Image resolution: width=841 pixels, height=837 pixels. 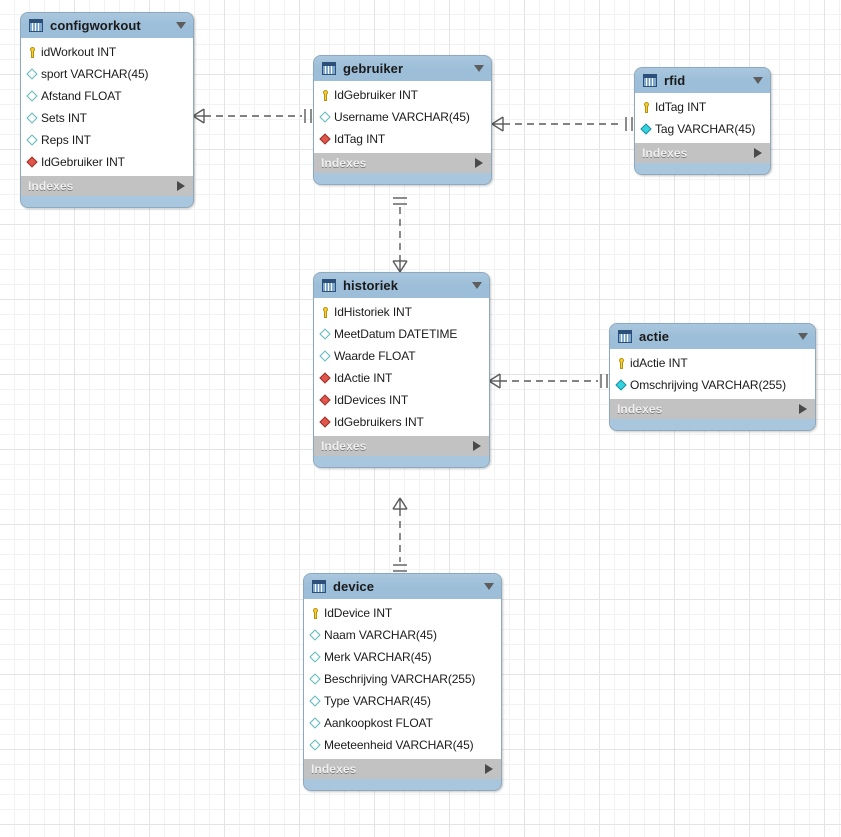 What do you see at coordinates (107, 140) in the screenshot?
I see `column-row: Reps INT` at bounding box center [107, 140].